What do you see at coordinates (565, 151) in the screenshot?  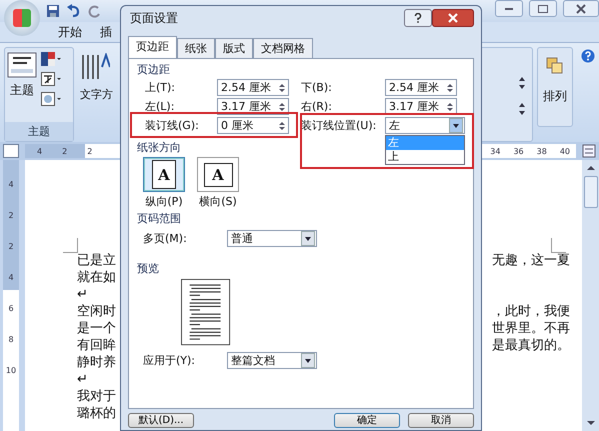 I see `ruler-number: 40` at bounding box center [565, 151].